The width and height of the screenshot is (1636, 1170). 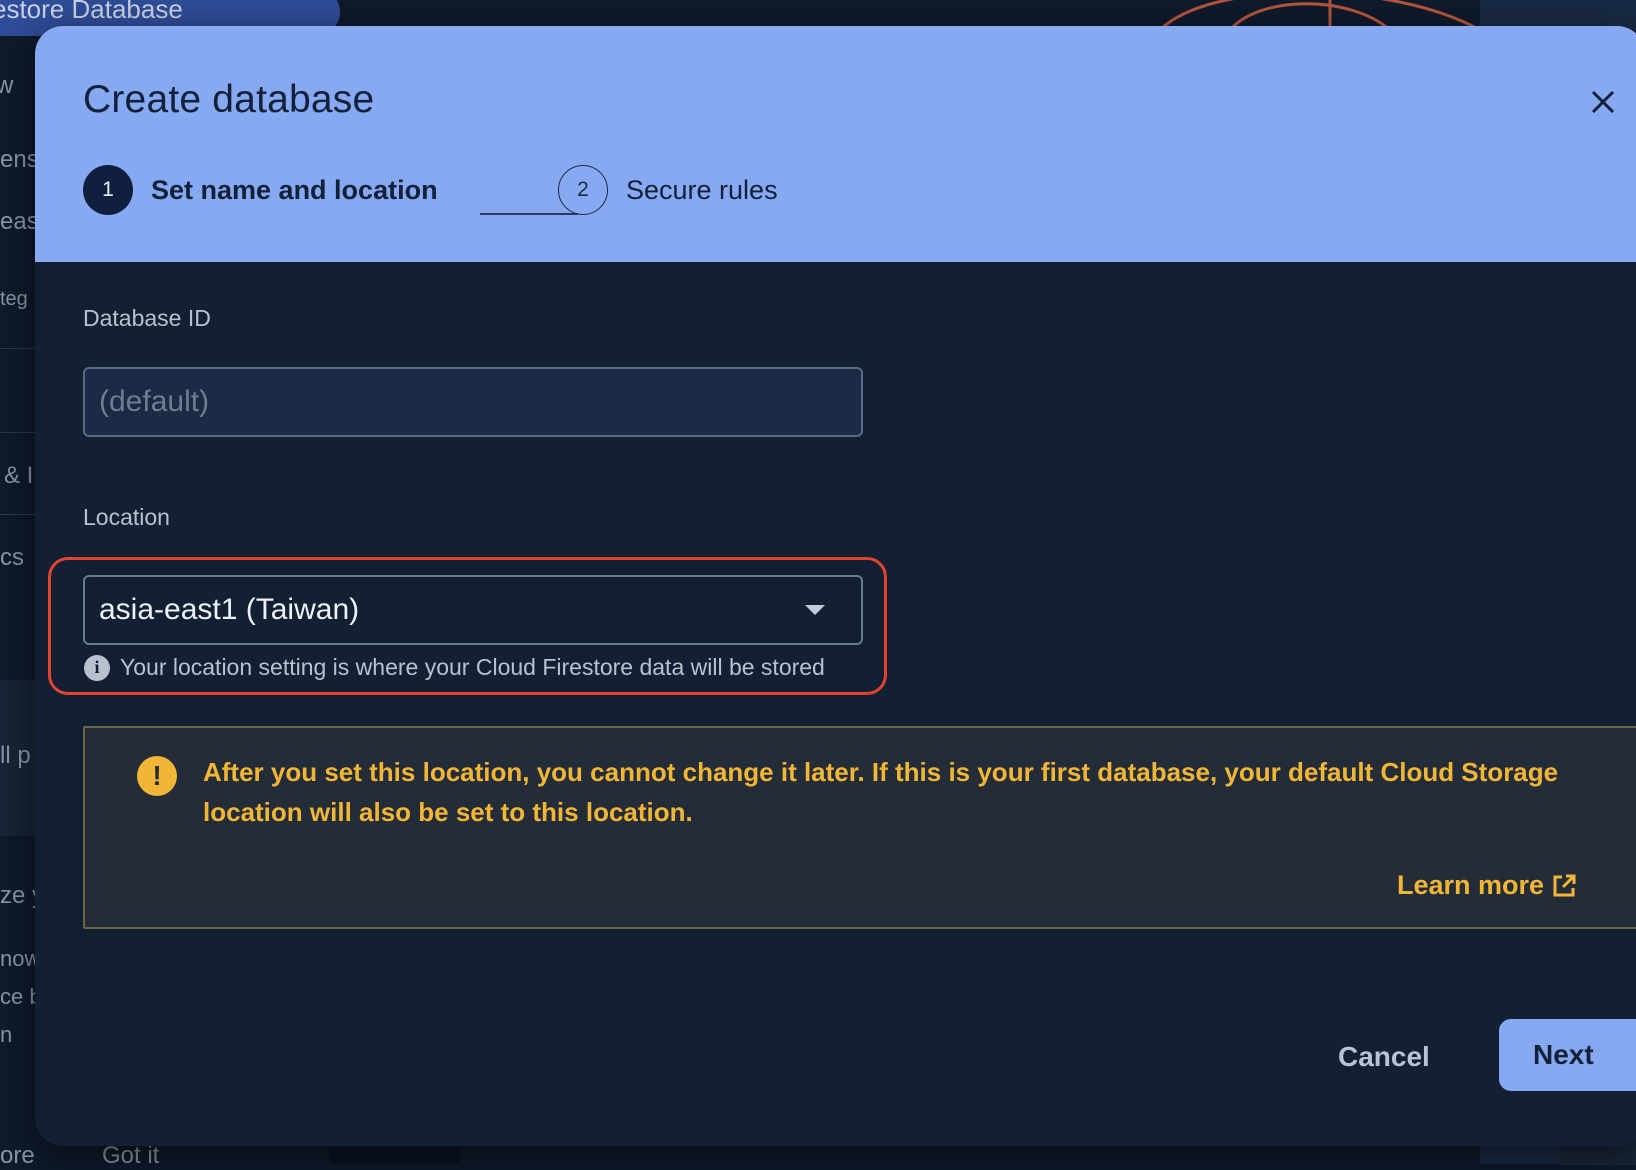 What do you see at coordinates (6, 1034) in the screenshot?
I see `bg-sidebar-fragment: n` at bounding box center [6, 1034].